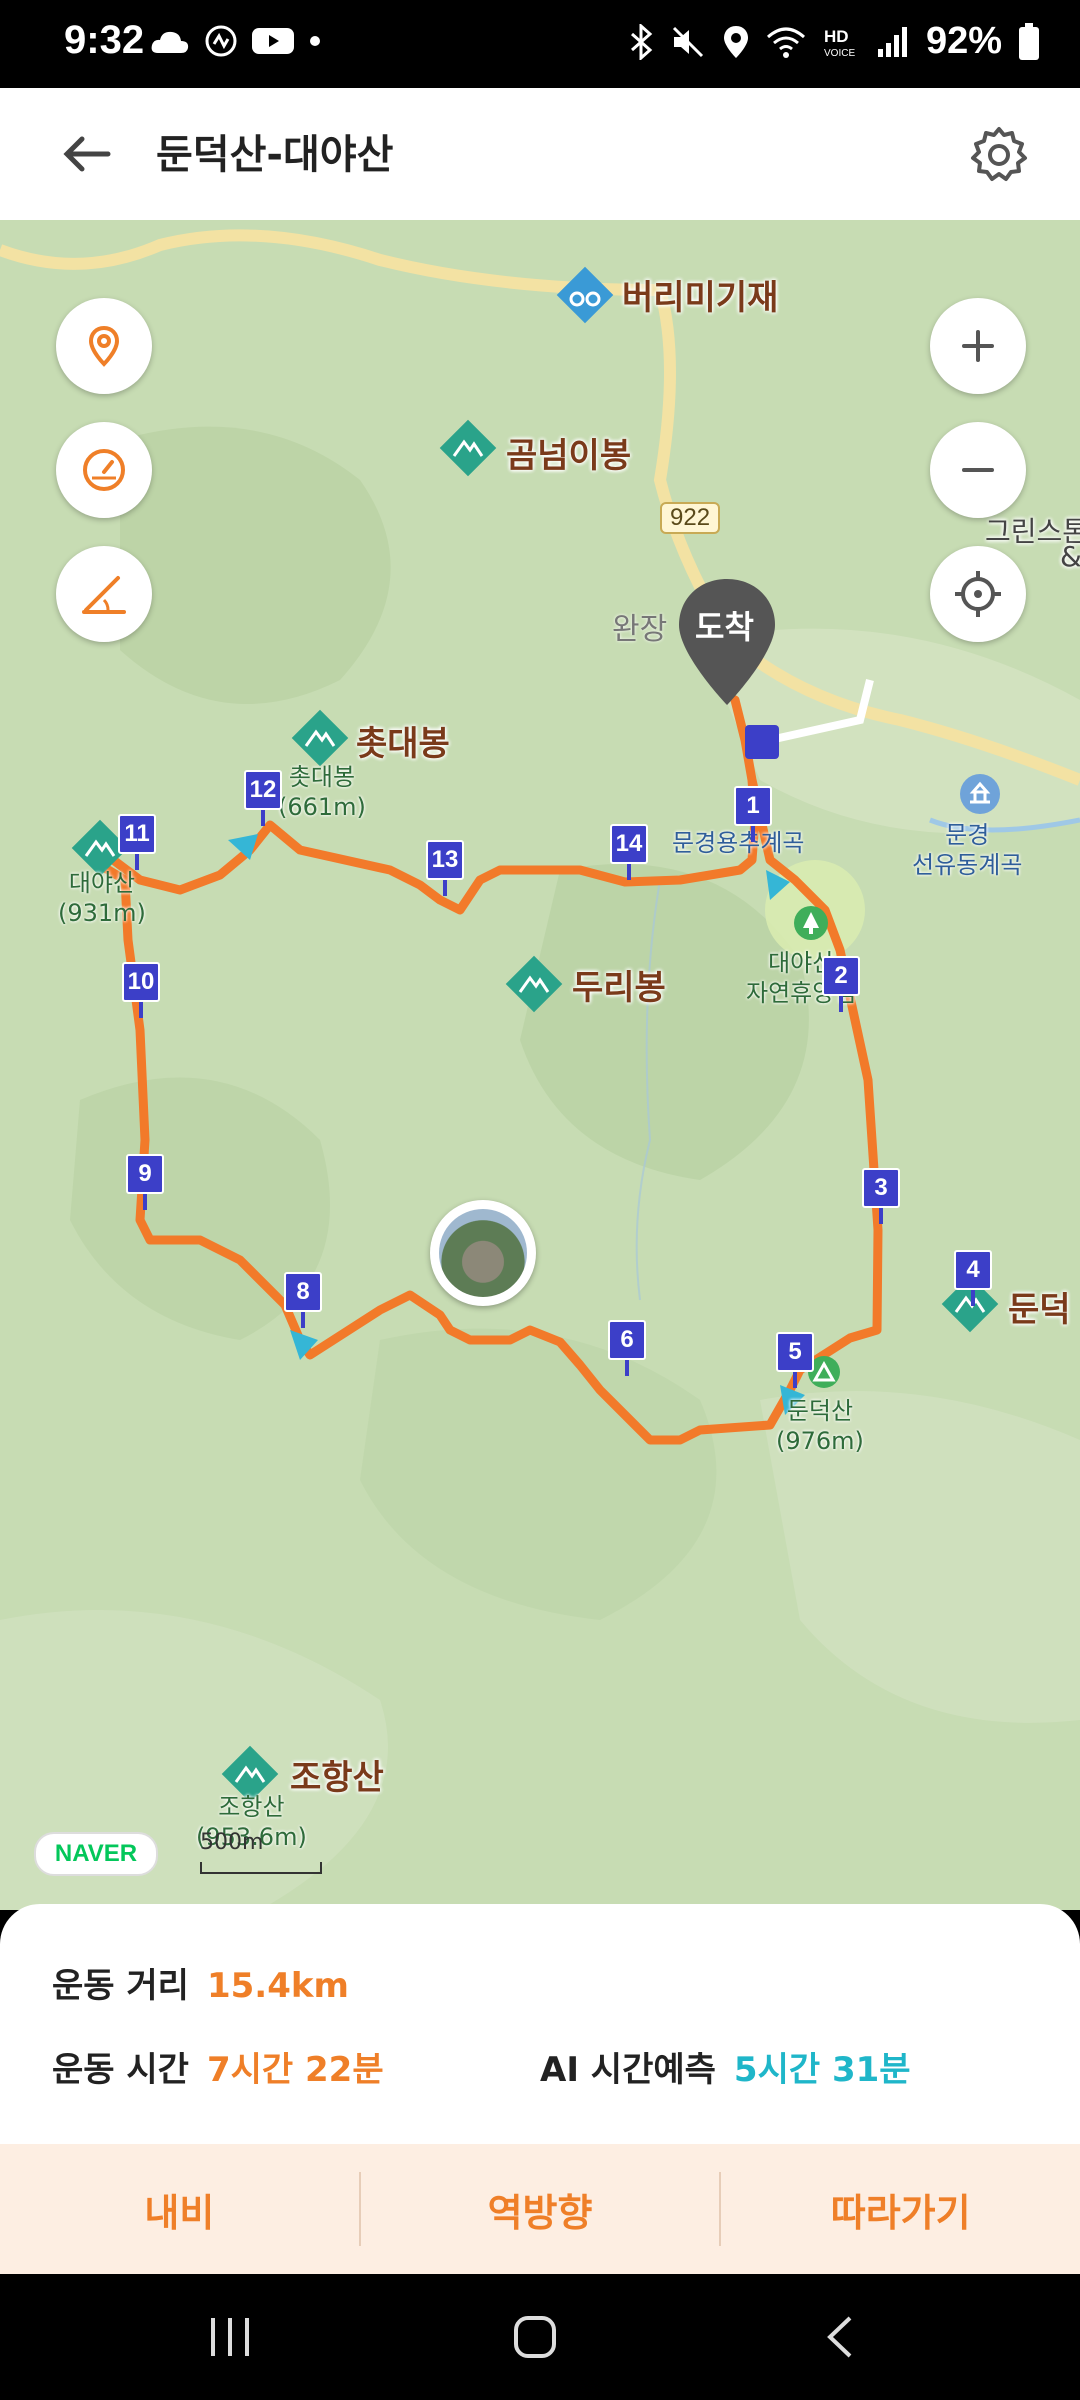 Image resolution: width=1080 pixels, height=2400 pixels. I want to click on battery-percent: 92%, so click(963, 41).